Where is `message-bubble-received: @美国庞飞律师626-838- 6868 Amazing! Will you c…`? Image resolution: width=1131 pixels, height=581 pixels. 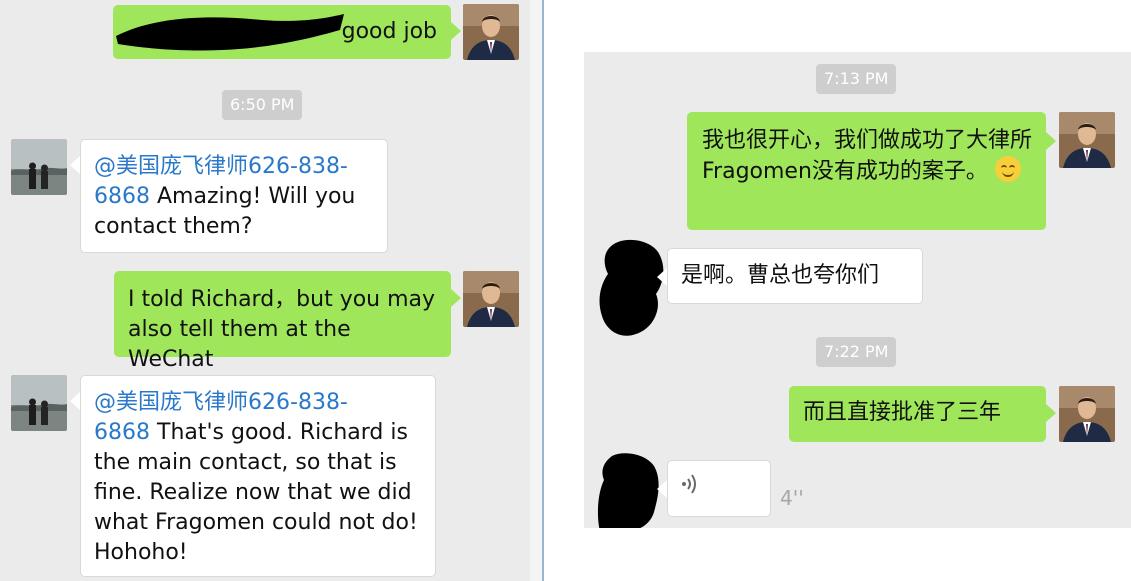
message-bubble-received: @美国庞飞律师626-838- 6868 Amazing! Will you c… is located at coordinates (234, 196).